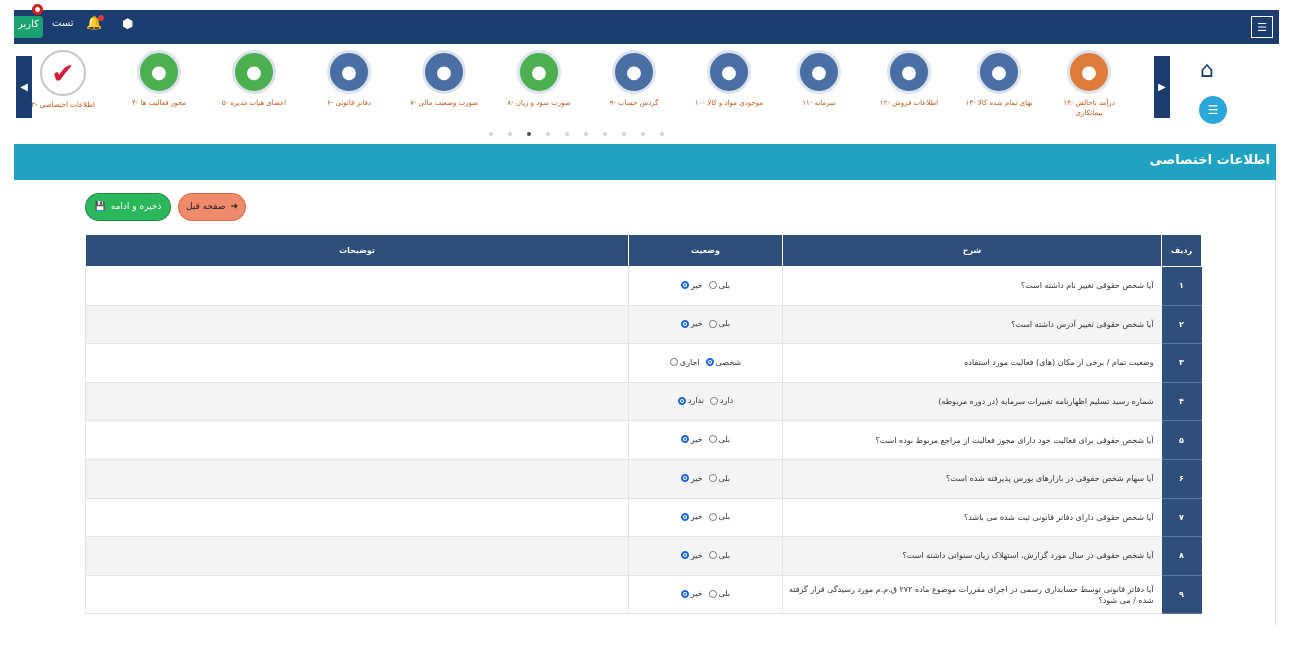  What do you see at coordinates (349, 79) in the screenshot?
I see `step-item: ● ۶- دفاتر قانونی` at bounding box center [349, 79].